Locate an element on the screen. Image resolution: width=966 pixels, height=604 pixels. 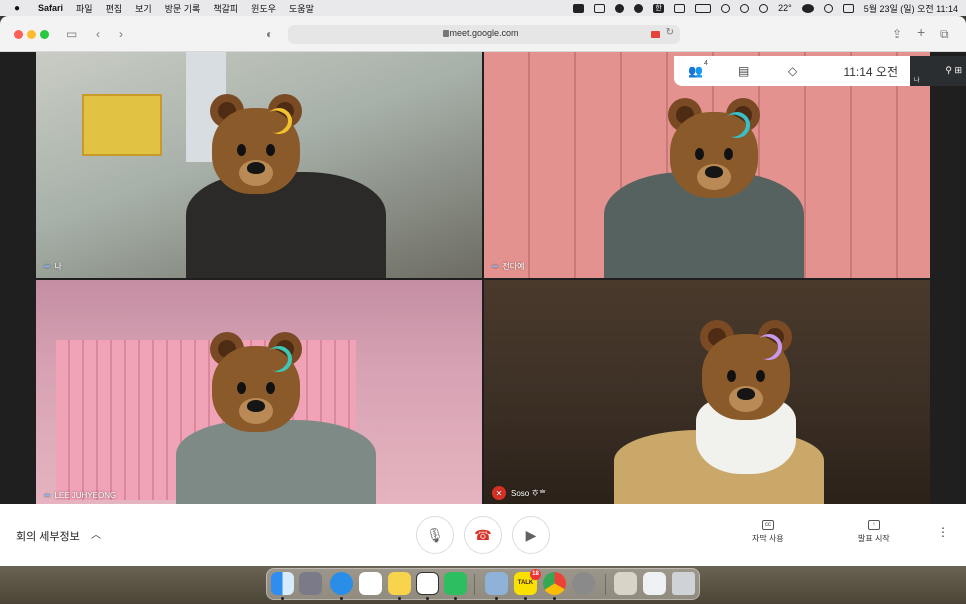
apple-menu-icon: ● is located at coordinates (20, 8).